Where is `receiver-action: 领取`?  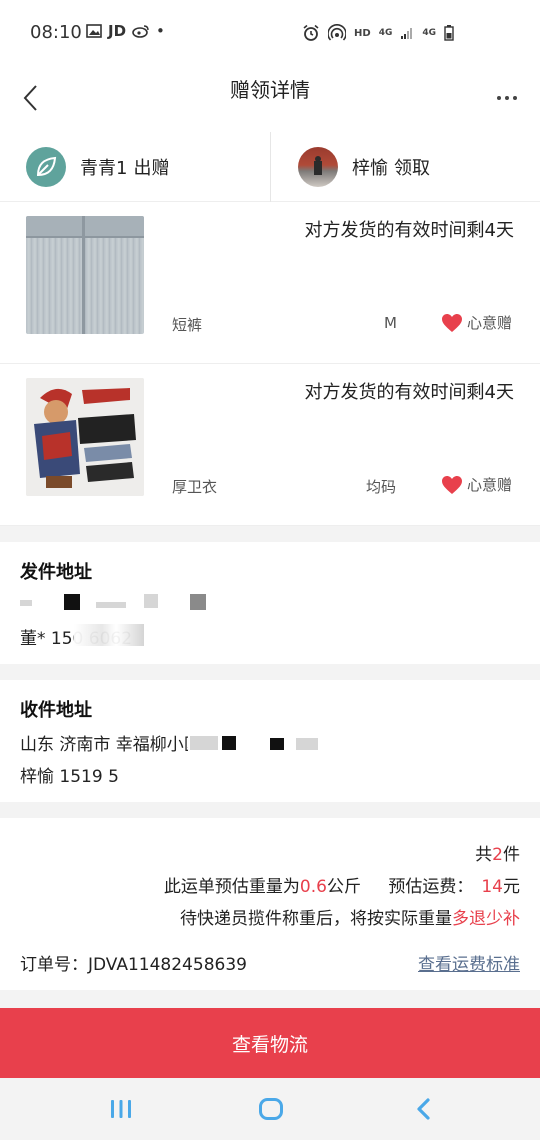 receiver-action: 领取 is located at coordinates (412, 168).